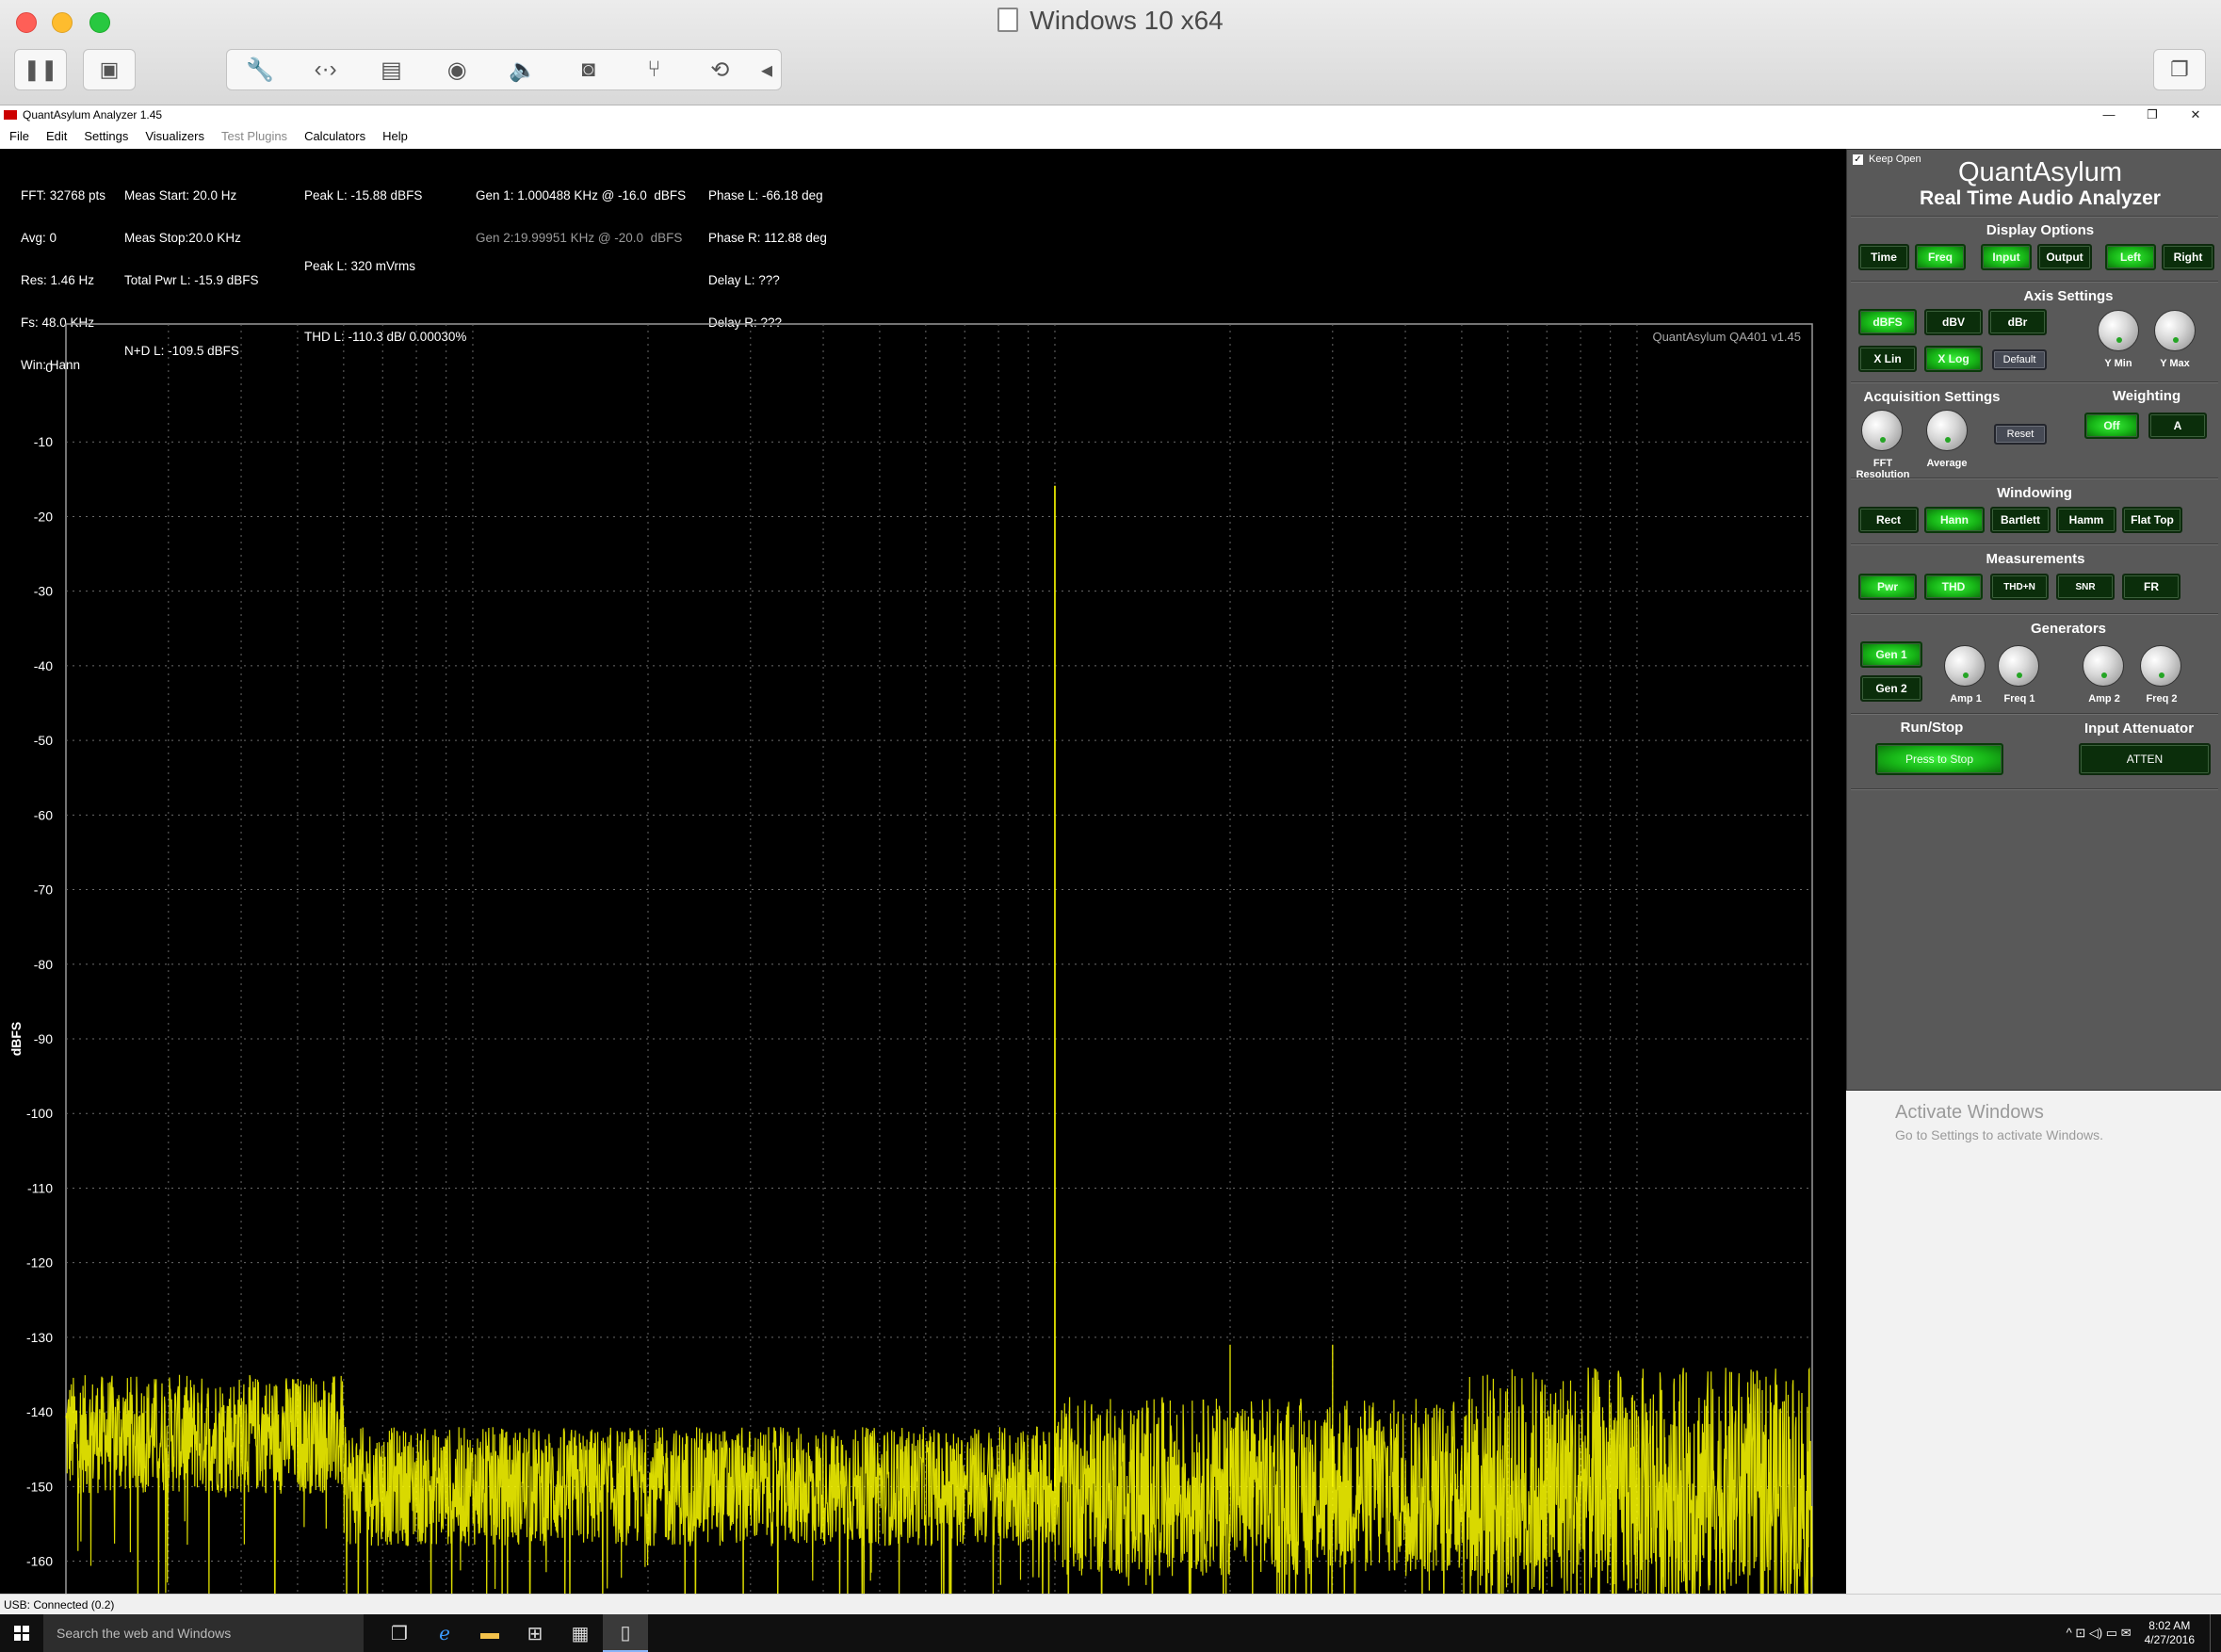  I want to click on menu-test-plugins: Test Plugins, so click(254, 136).